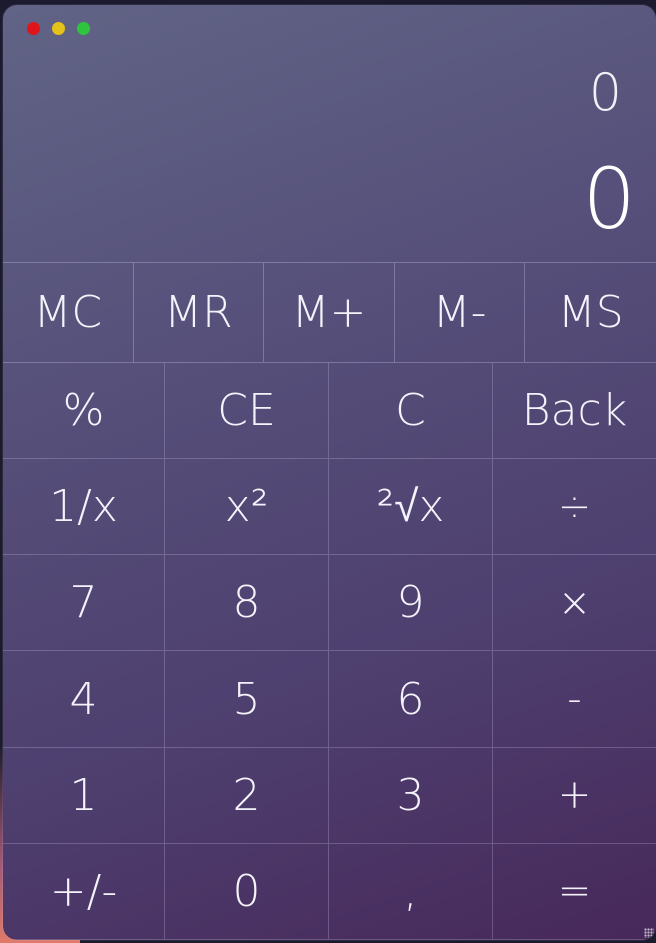 The height and width of the screenshot is (943, 656). What do you see at coordinates (574, 411) in the screenshot?
I see `backspace-button: Back` at bounding box center [574, 411].